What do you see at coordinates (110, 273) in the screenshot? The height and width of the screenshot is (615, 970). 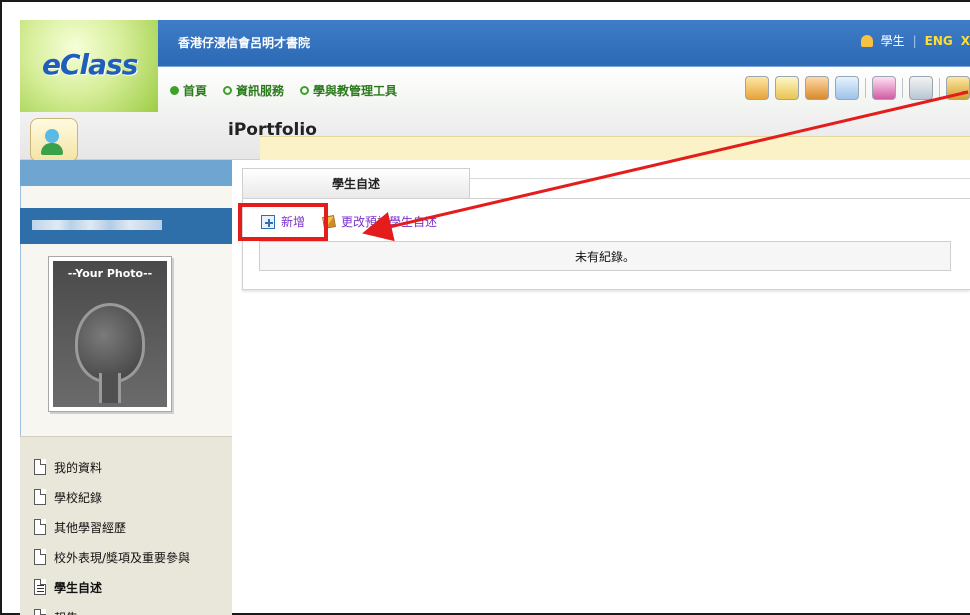 I see `photo-placeholder-label: --Your Photo--` at bounding box center [110, 273].